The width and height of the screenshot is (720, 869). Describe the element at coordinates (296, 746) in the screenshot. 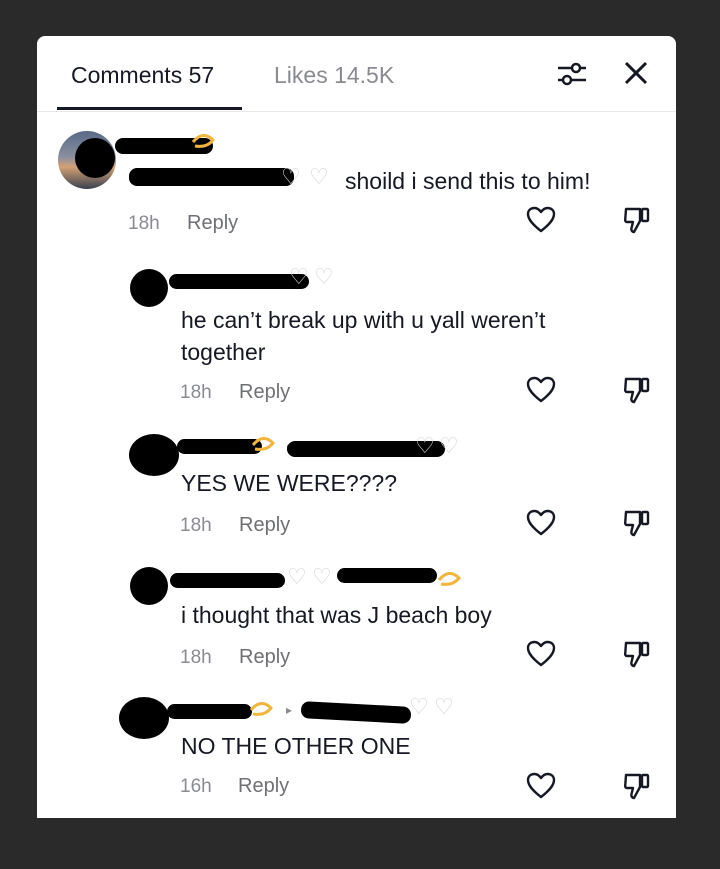

I see `comment-text: NO THE OTHER ONE` at that location.